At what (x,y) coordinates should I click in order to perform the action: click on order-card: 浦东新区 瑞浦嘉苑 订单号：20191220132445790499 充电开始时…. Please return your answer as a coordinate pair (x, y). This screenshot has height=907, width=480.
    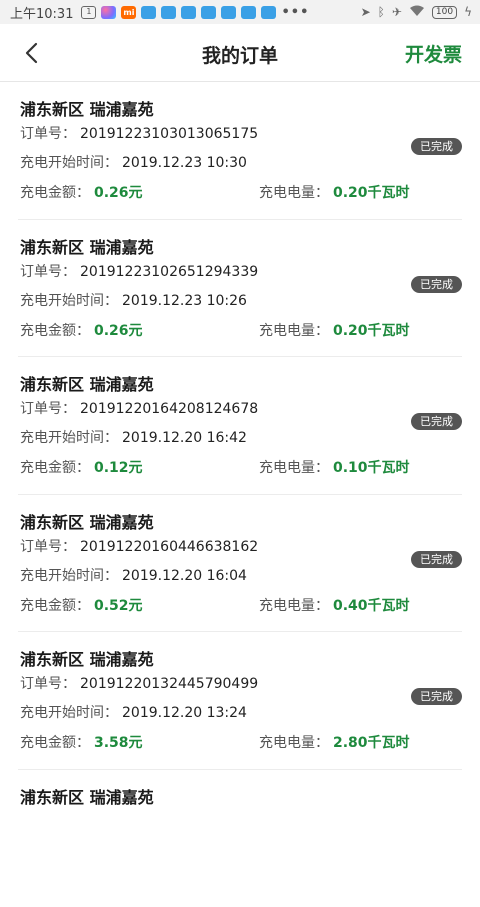
    Looking at the image, I should click on (240, 701).